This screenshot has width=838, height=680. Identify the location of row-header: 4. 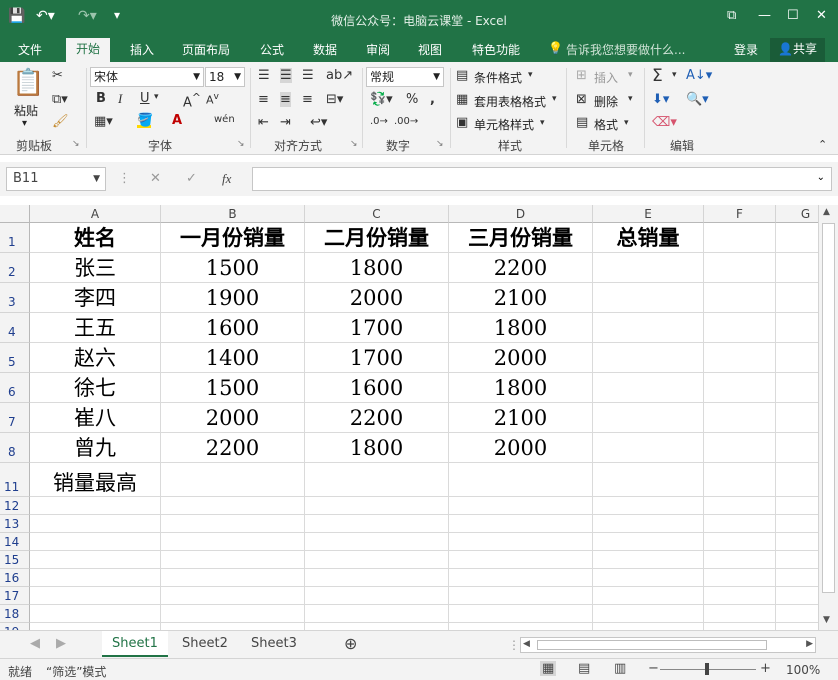
(15, 328).